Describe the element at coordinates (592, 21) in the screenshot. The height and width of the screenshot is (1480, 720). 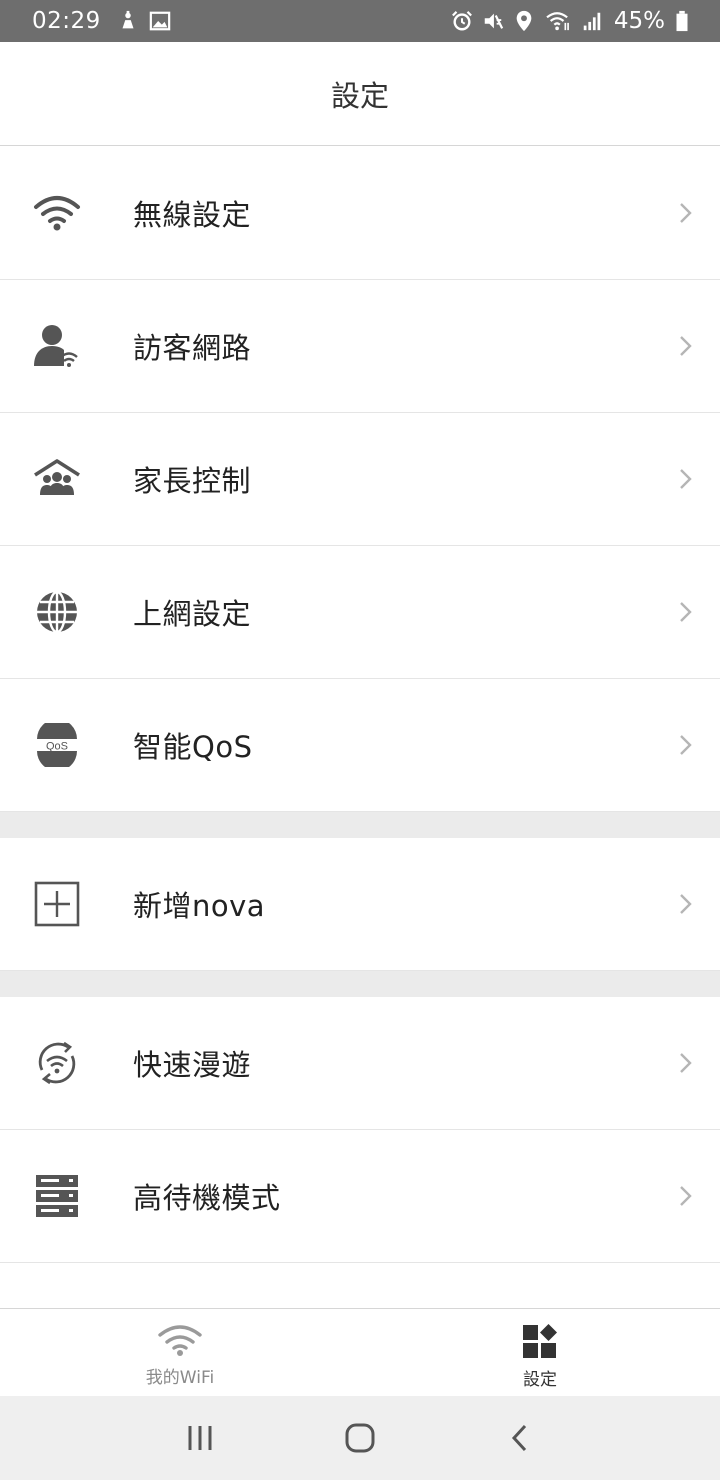
I see `signal-icon` at that location.